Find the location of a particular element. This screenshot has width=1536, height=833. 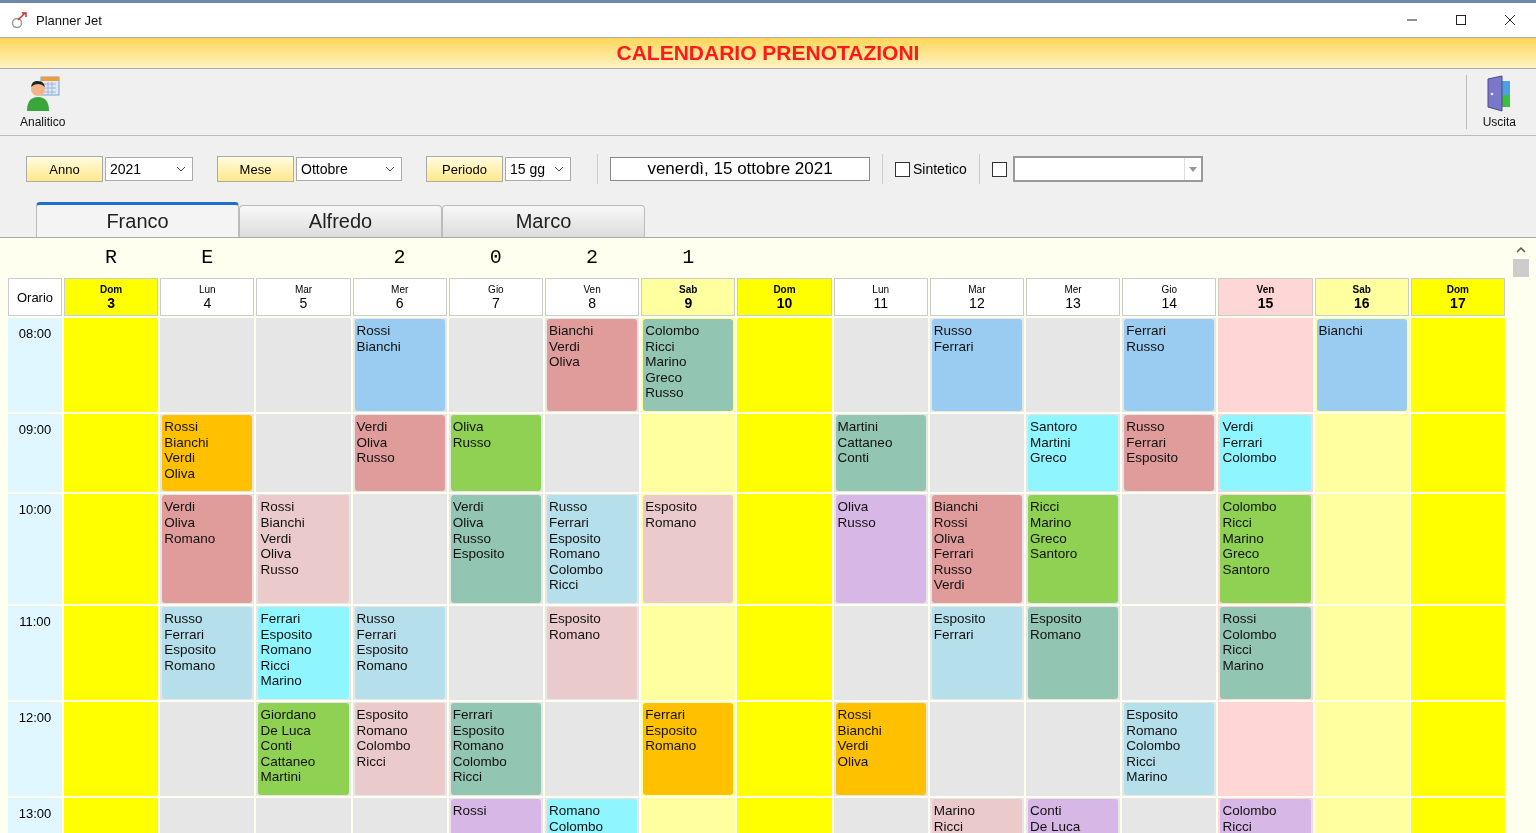

scroll-thumb is located at coordinates (1521, 268).